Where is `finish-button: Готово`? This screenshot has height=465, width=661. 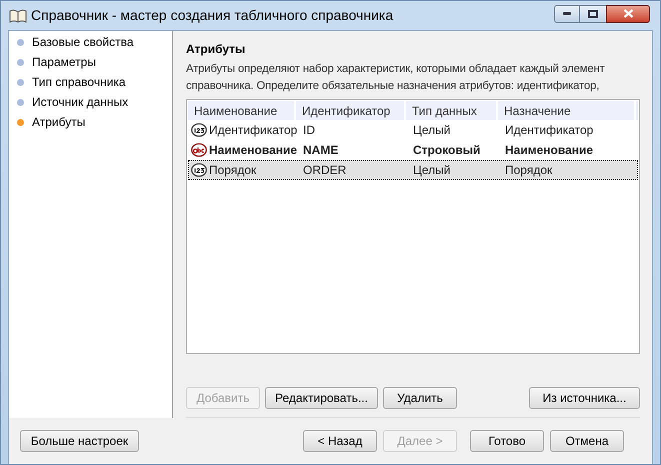 finish-button: Готово is located at coordinates (507, 441).